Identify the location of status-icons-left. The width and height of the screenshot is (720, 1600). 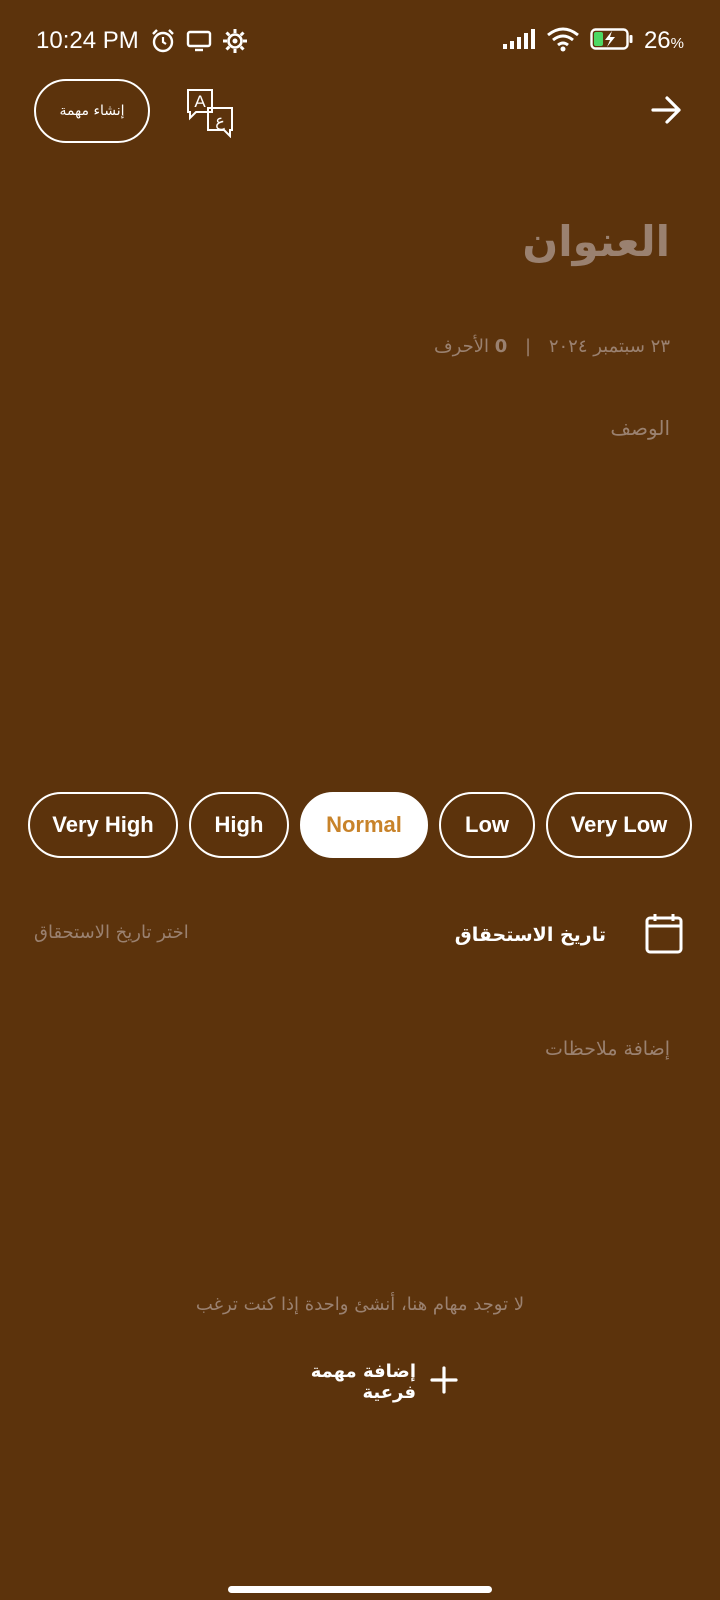
(199, 43).